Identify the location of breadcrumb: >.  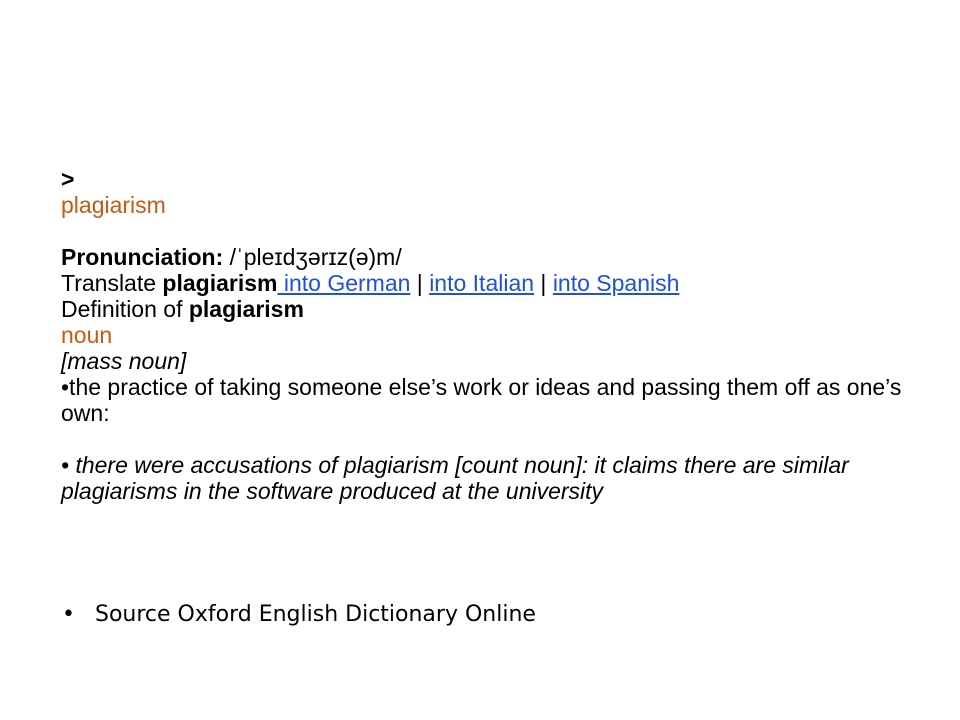
(491, 179).